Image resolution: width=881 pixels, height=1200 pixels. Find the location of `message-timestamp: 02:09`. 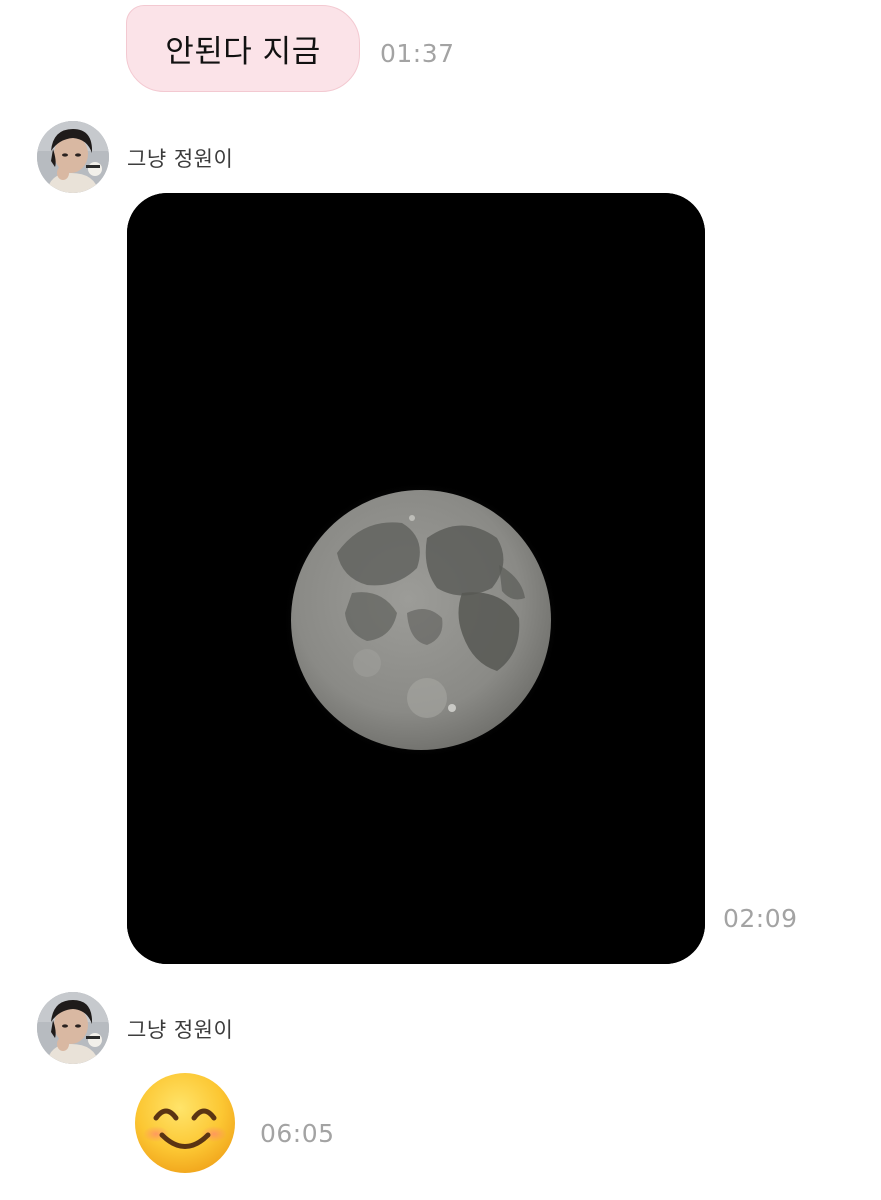

message-timestamp: 02:09 is located at coordinates (760, 918).